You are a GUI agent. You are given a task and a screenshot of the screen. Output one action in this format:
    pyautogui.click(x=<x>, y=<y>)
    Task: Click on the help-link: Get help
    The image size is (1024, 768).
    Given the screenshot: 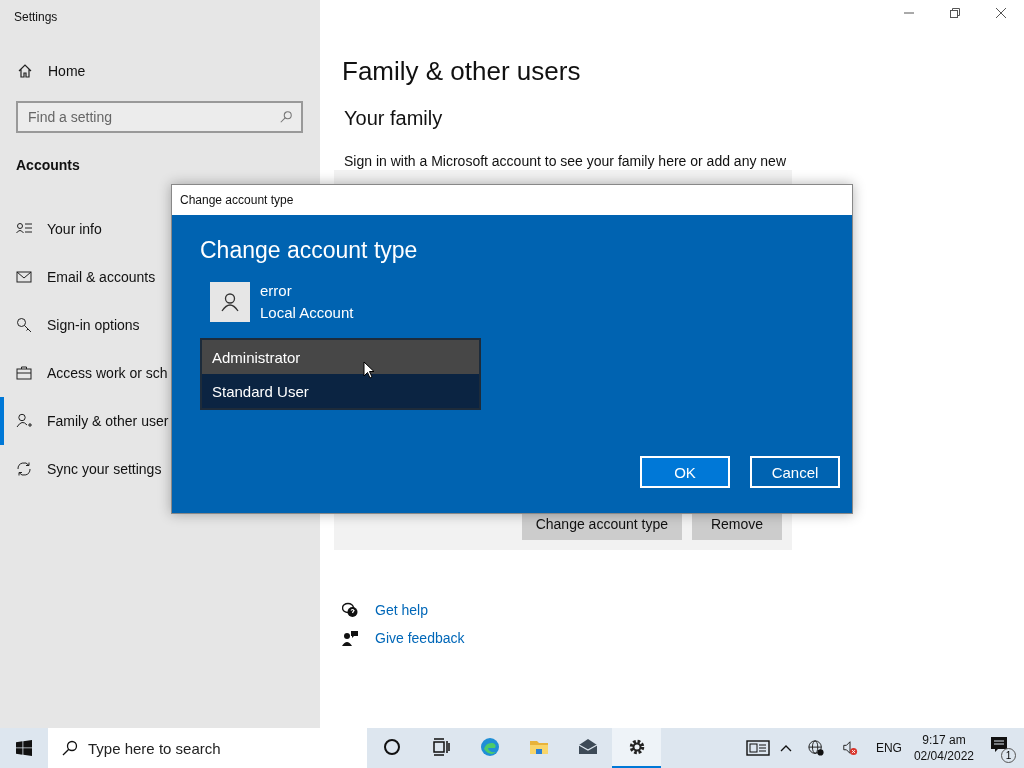 What is the action you would take?
    pyautogui.click(x=401, y=610)
    